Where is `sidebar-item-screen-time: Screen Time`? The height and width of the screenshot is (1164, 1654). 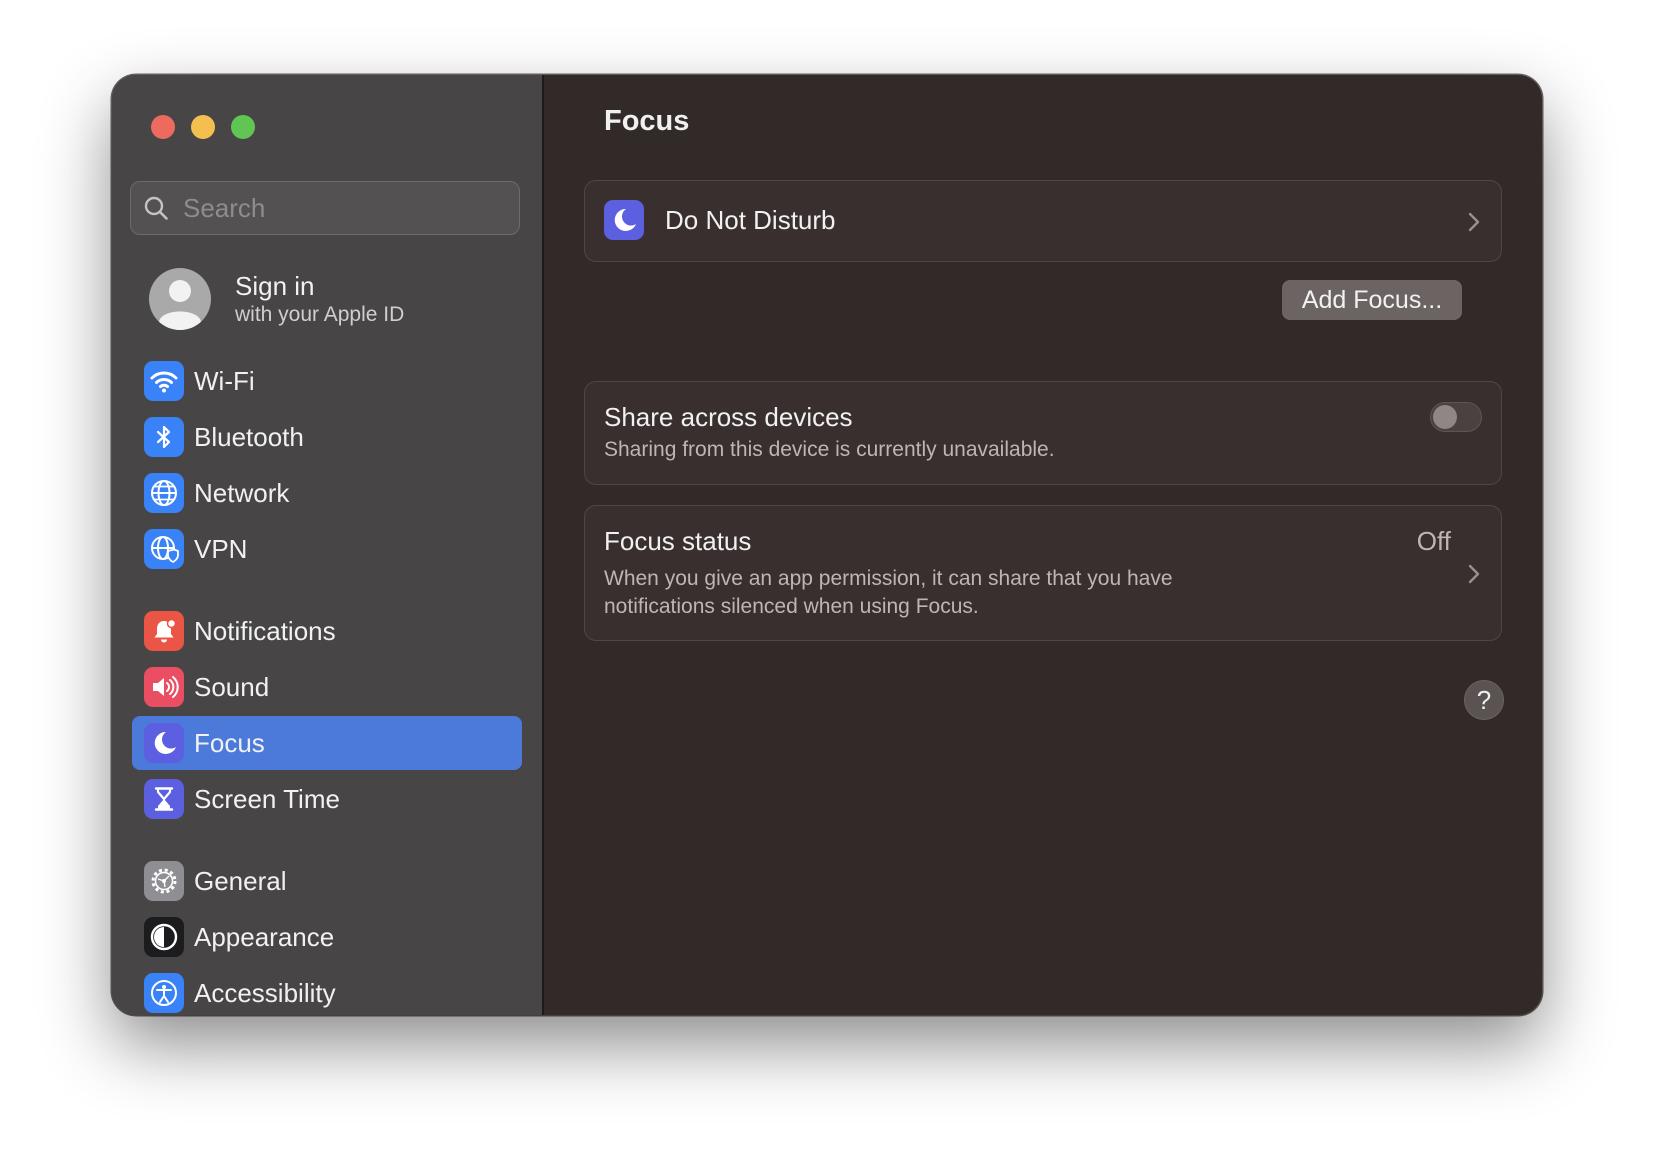 sidebar-item-screen-time: Screen Time is located at coordinates (327, 799).